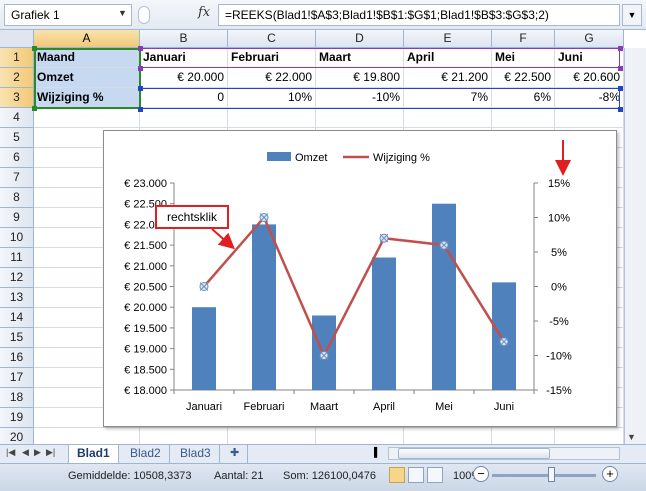  Describe the element at coordinates (145, 184) in the screenshot. I see `y-tick-label: € 23.000` at that location.